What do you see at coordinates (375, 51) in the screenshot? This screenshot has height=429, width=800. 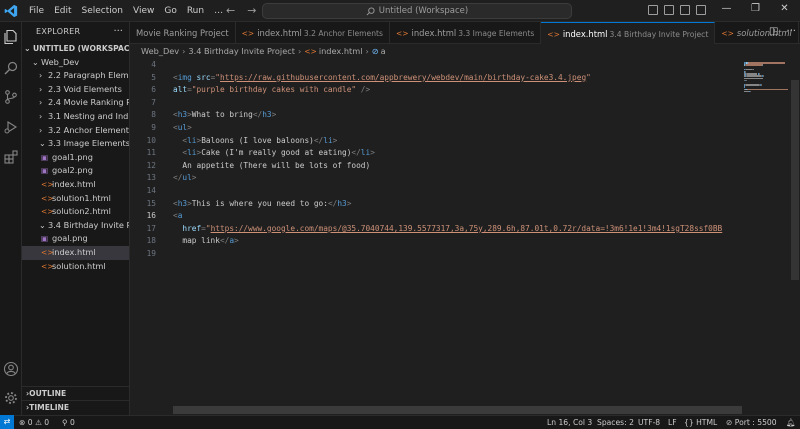 I see `symbol-element-icon: ⊘` at bounding box center [375, 51].